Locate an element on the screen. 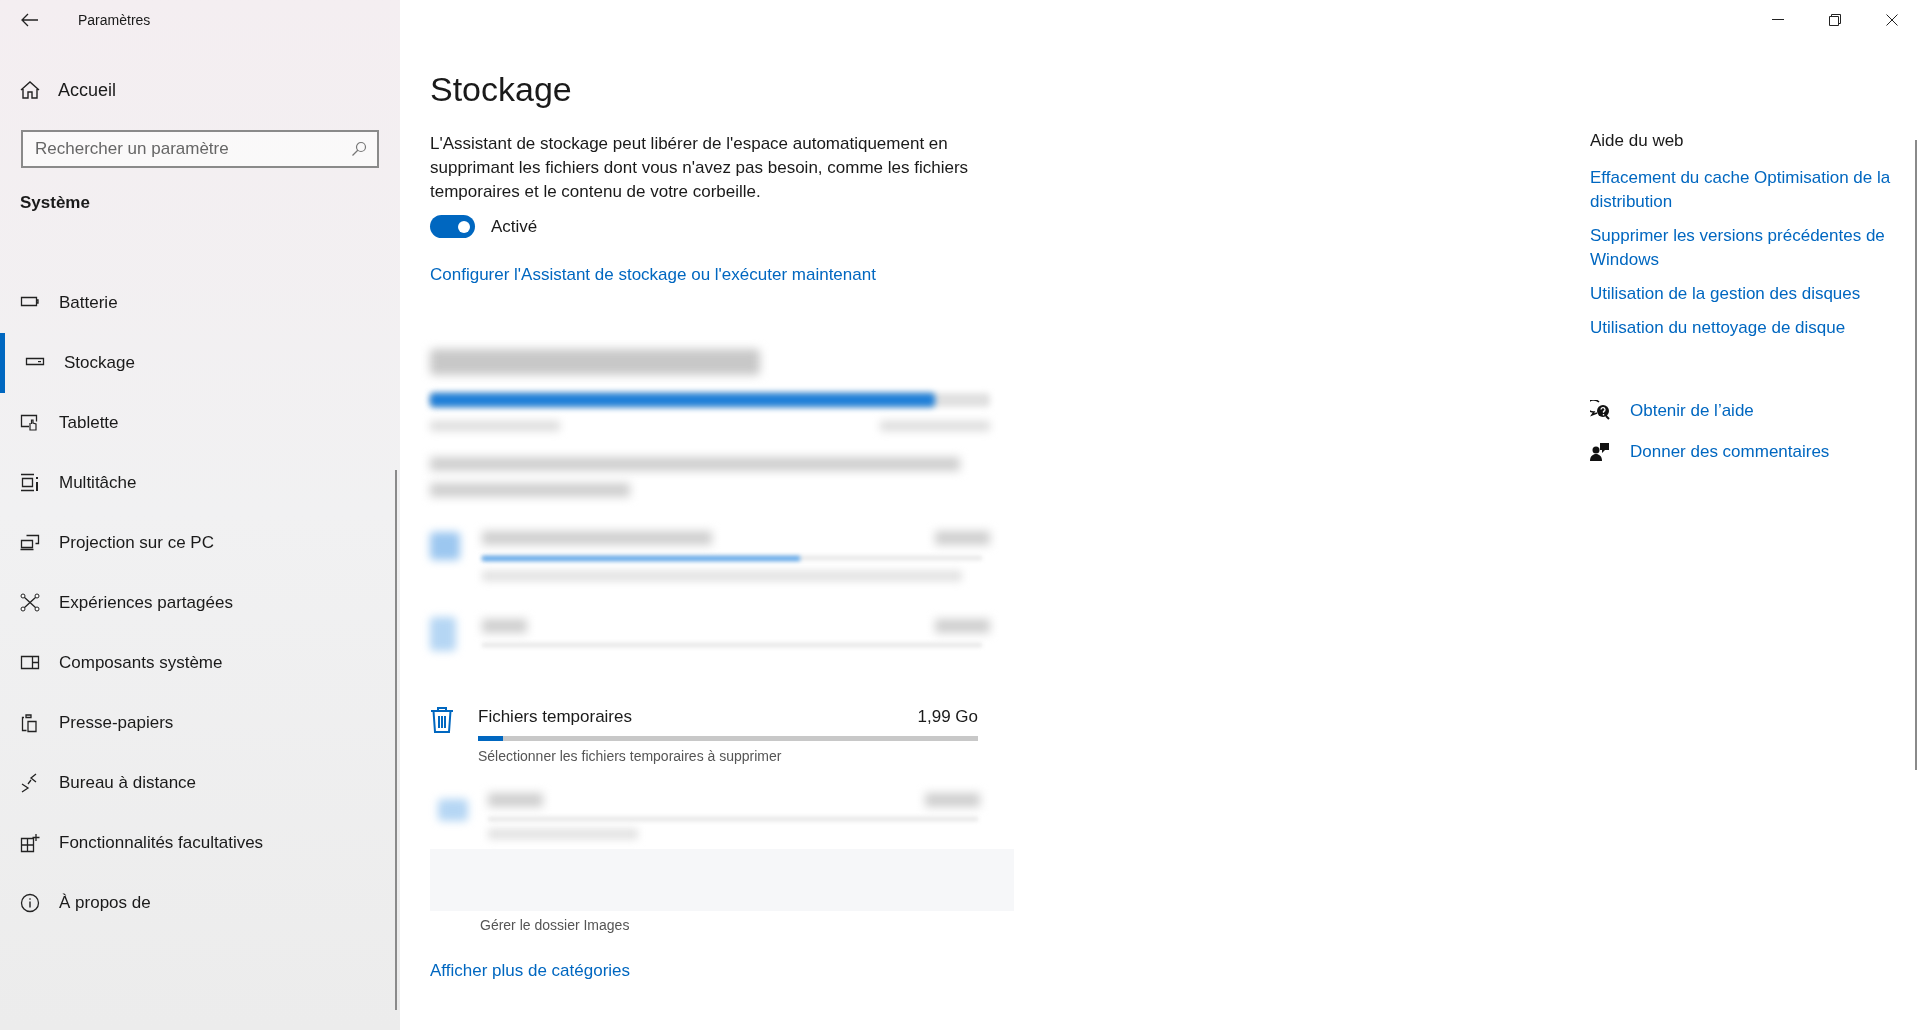 The image size is (1920, 1030). sidebar-item: Composants système is located at coordinates (200, 662).